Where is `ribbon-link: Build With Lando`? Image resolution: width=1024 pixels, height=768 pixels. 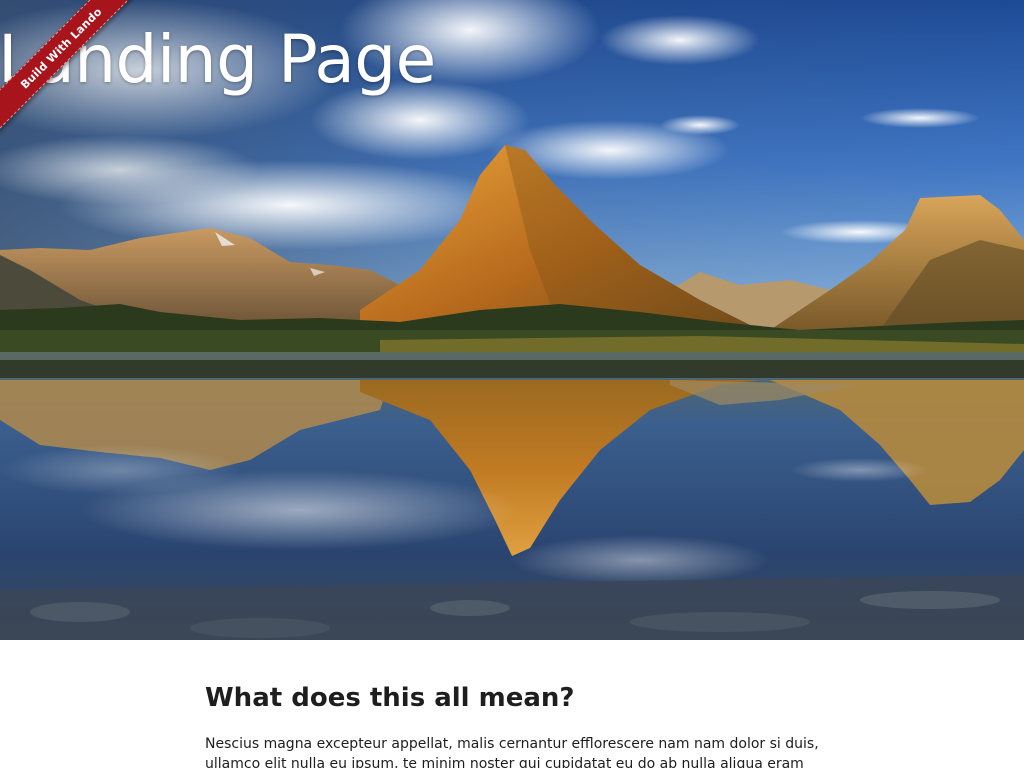 ribbon-link: Build With Lando is located at coordinates (73, 66).